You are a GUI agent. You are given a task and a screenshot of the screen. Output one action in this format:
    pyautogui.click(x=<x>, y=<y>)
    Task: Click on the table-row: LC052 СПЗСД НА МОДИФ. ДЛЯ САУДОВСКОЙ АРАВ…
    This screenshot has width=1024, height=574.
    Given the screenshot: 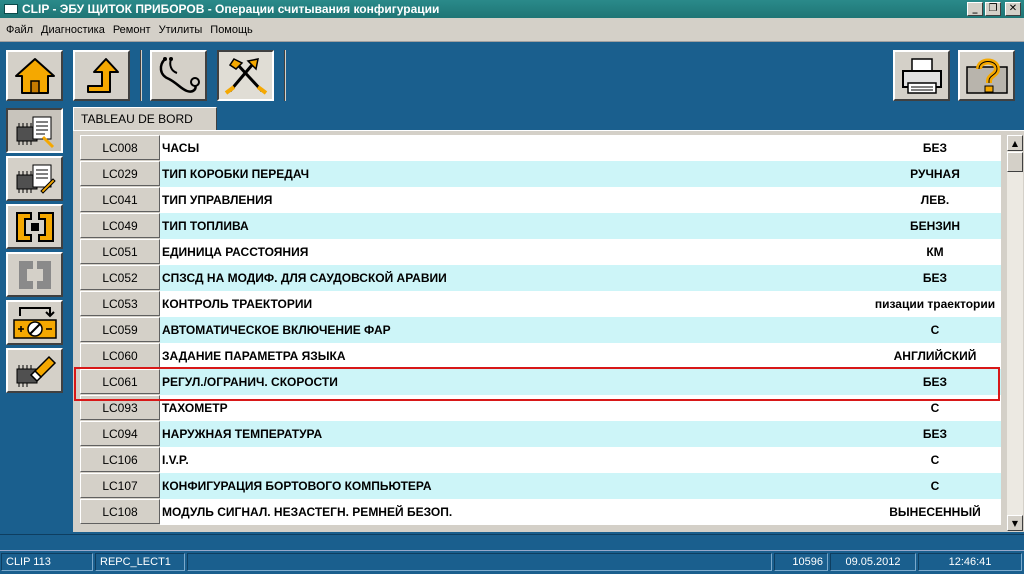 What is the action you would take?
    pyautogui.click(x=540, y=278)
    